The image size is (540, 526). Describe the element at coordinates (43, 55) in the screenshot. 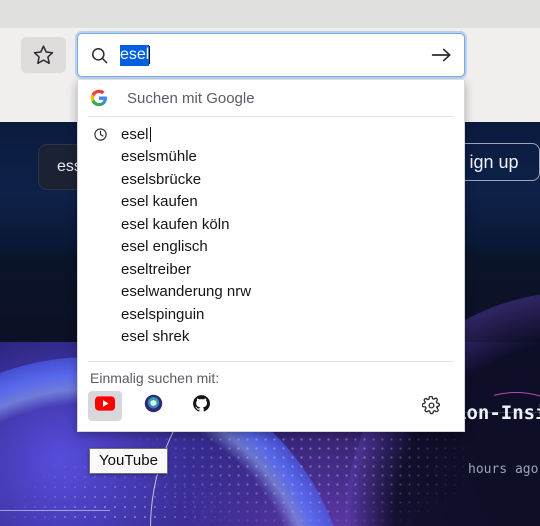

I see `star-icon` at that location.